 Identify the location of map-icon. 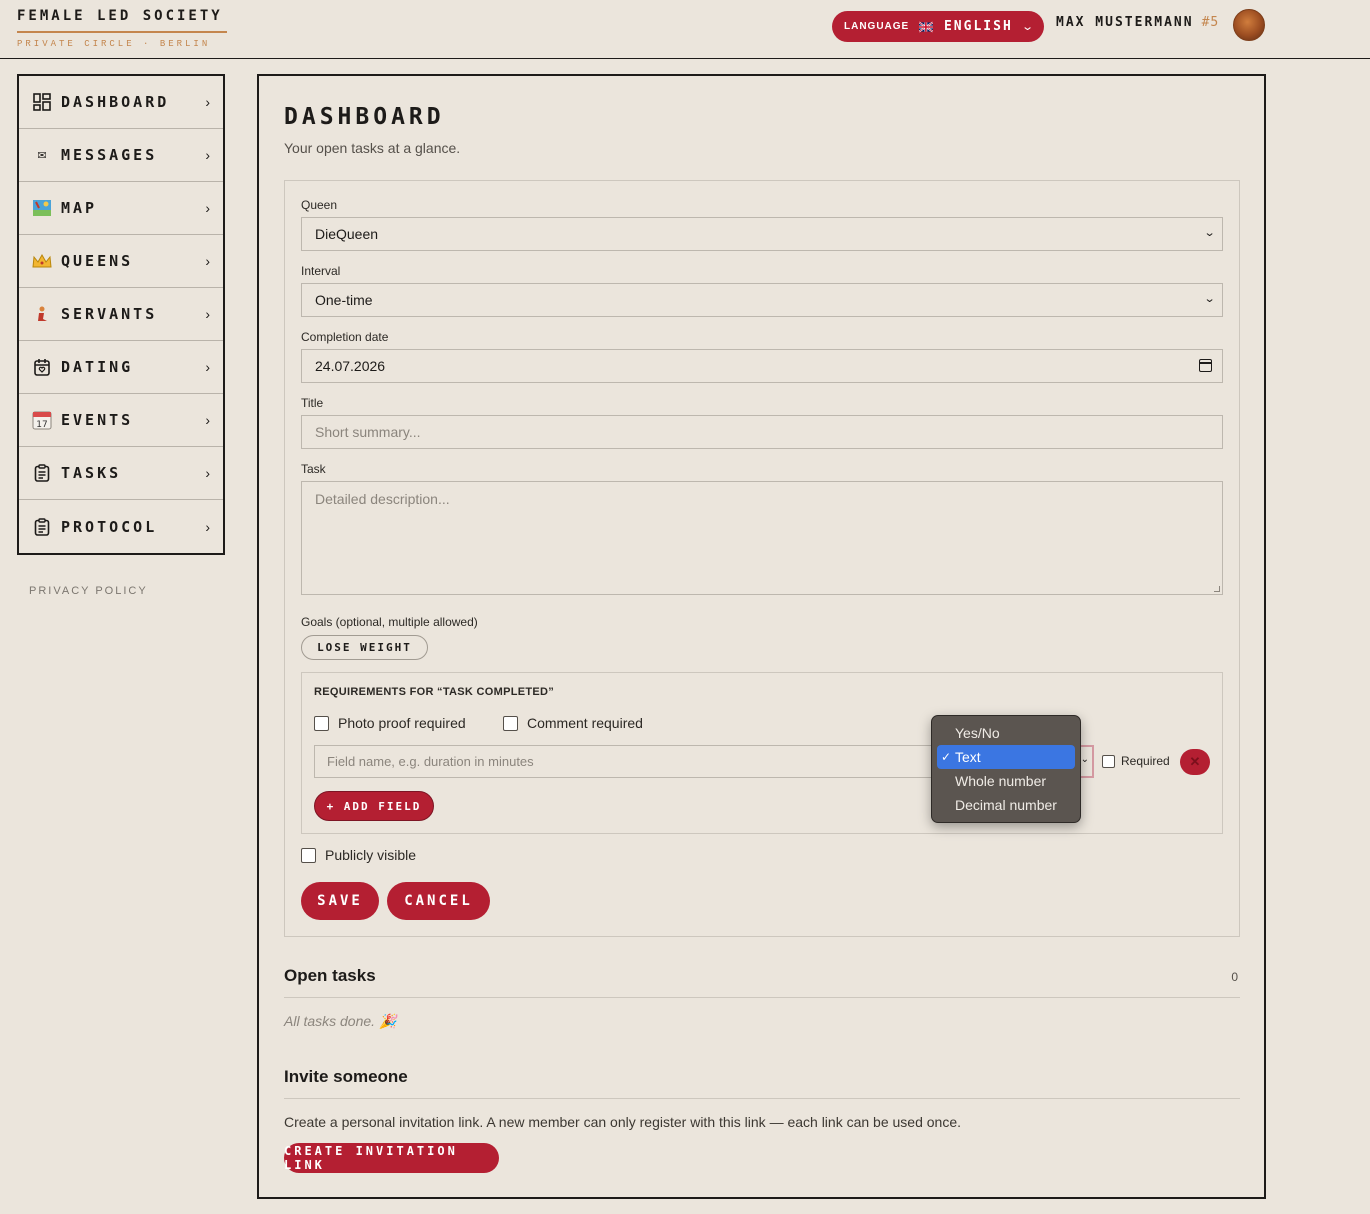
(42, 208).